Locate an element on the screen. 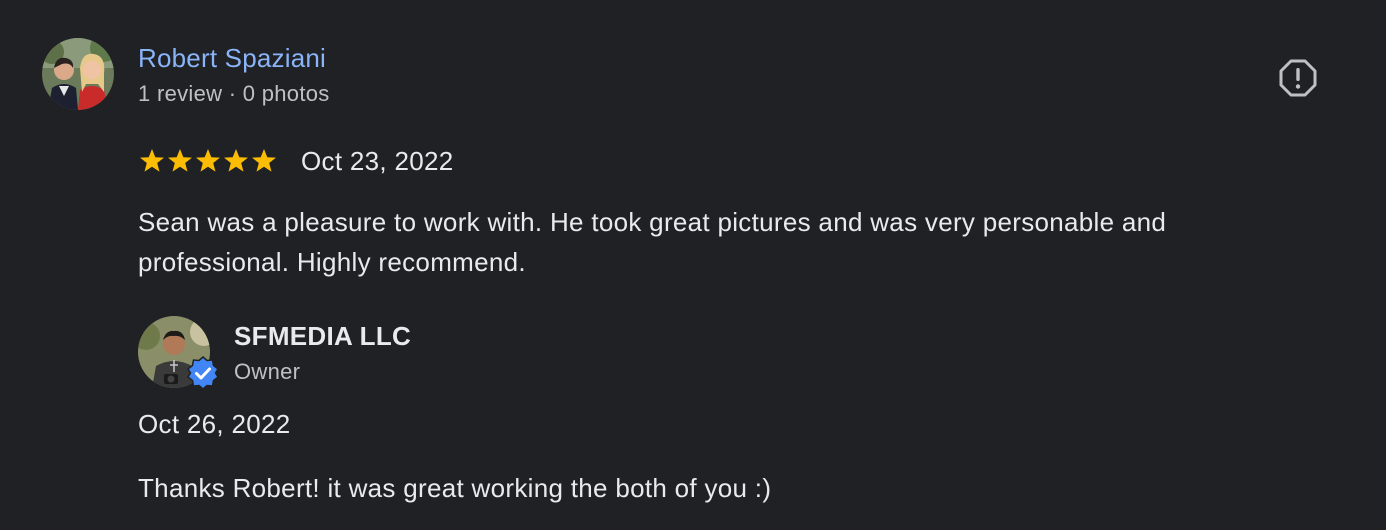 The image size is (1386, 530). reviewer-avatar-photo is located at coordinates (78, 74).